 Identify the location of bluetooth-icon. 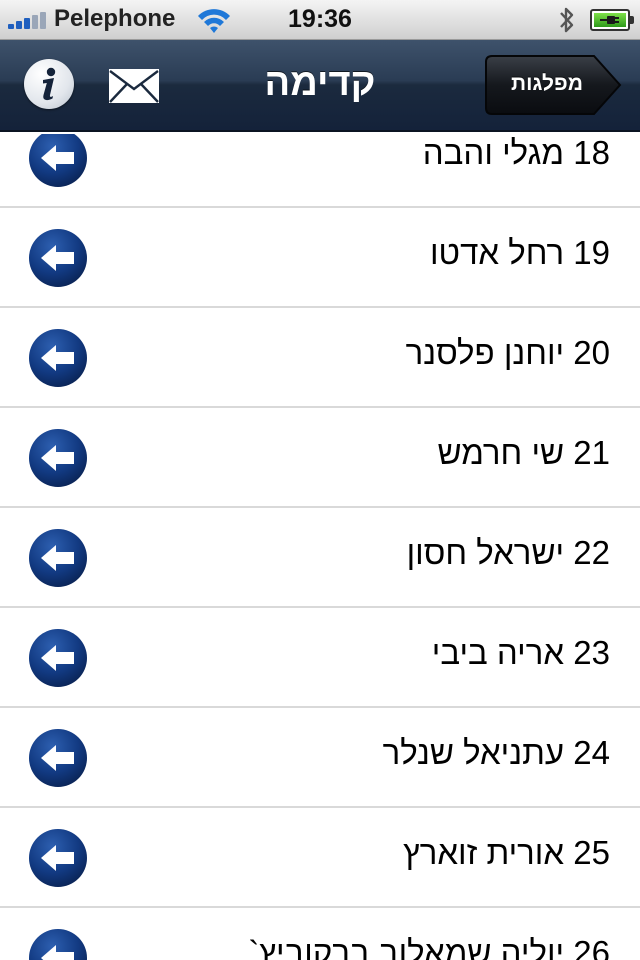
(567, 20).